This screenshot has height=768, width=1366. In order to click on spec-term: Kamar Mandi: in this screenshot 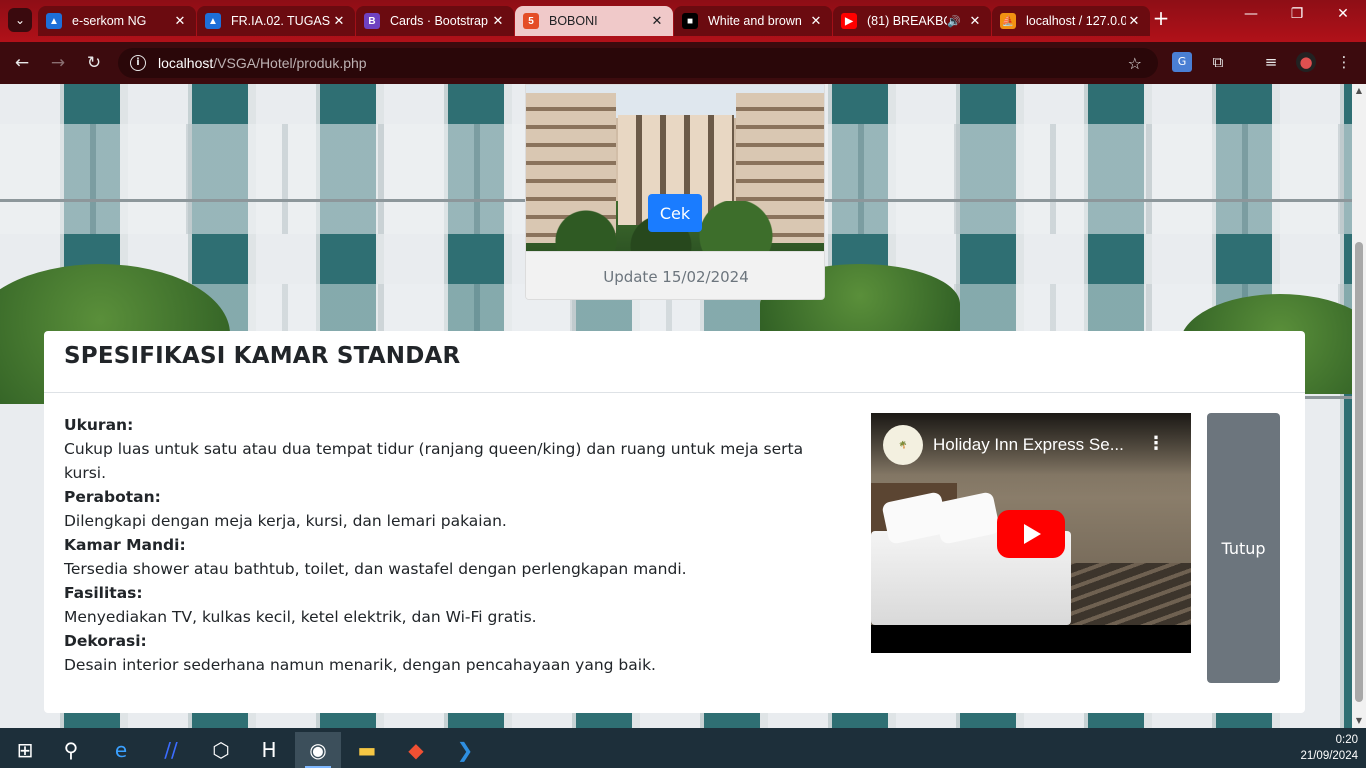, I will do `click(125, 545)`.